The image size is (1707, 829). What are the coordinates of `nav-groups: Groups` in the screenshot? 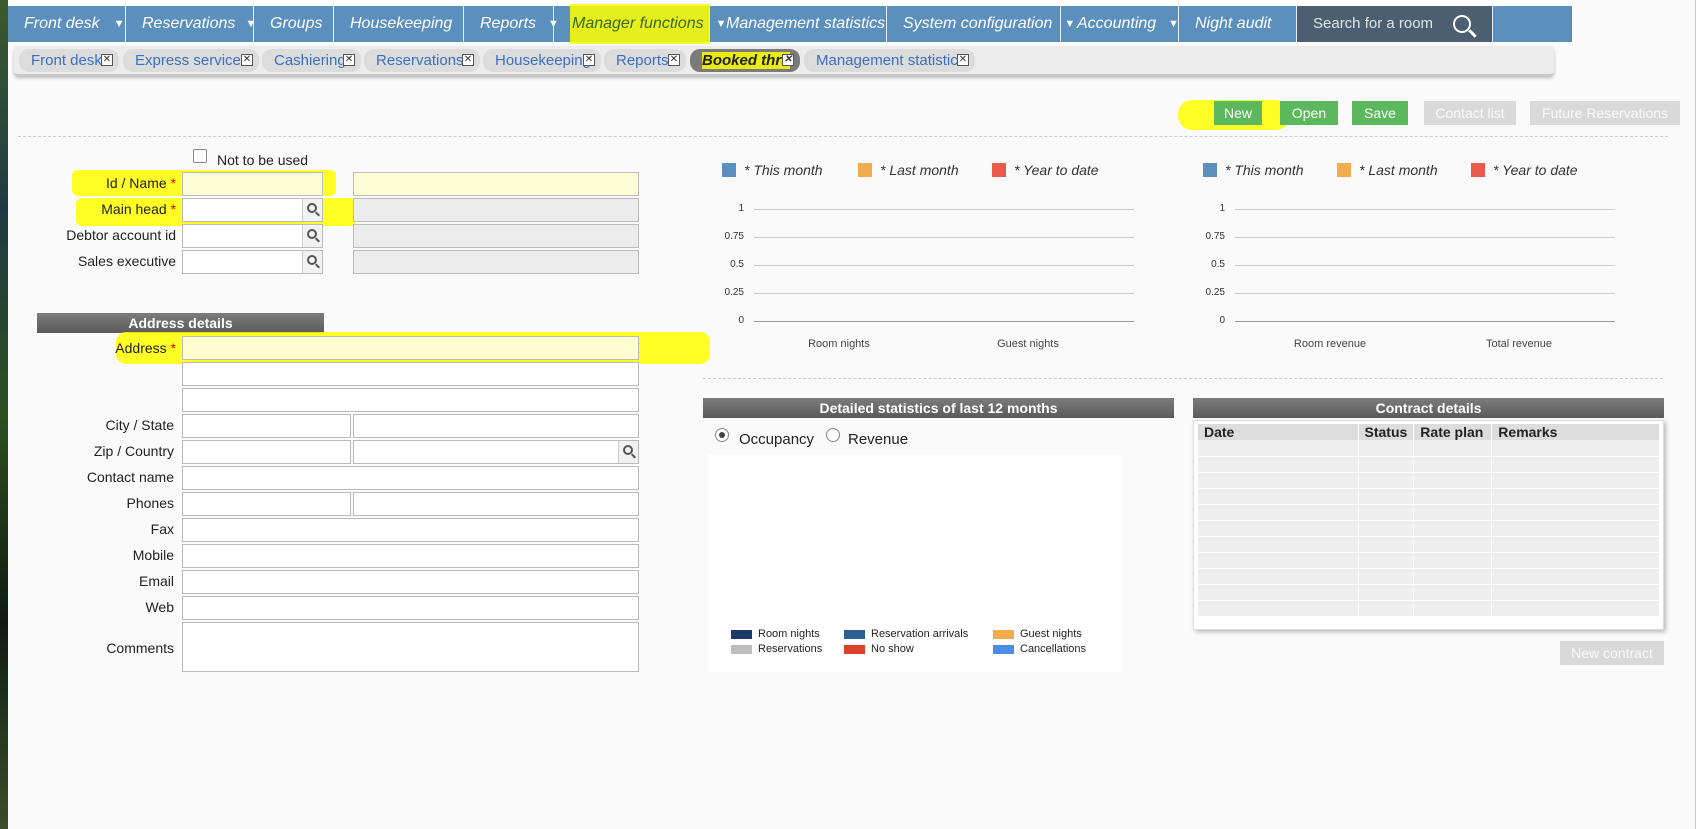 It's located at (294, 24).